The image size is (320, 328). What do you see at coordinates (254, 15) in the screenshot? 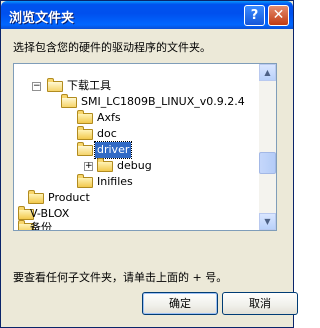
I see `help-button: ?` at bounding box center [254, 15].